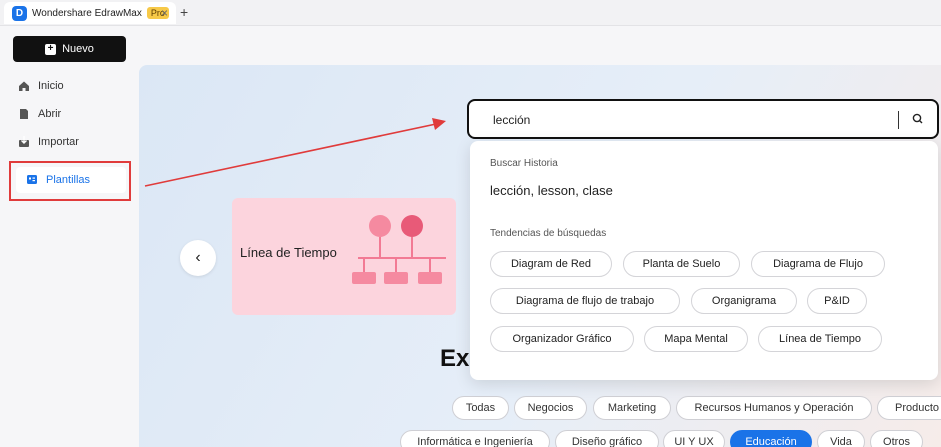 The height and width of the screenshot is (447, 941). Describe the element at coordinates (73, 86) in the screenshot. I see `sidebar-item-inicio: Inicio` at that location.